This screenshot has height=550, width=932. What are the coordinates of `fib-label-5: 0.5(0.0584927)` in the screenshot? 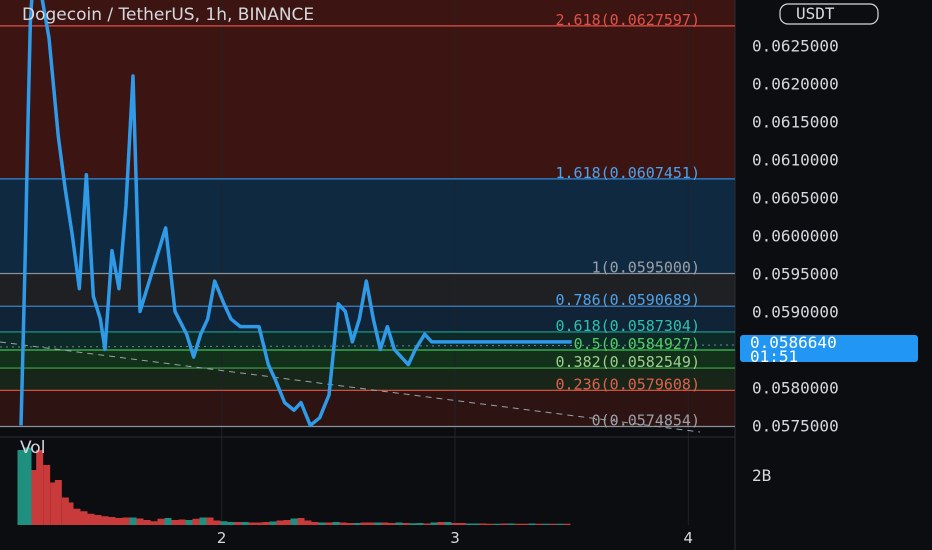 It's located at (637, 344).